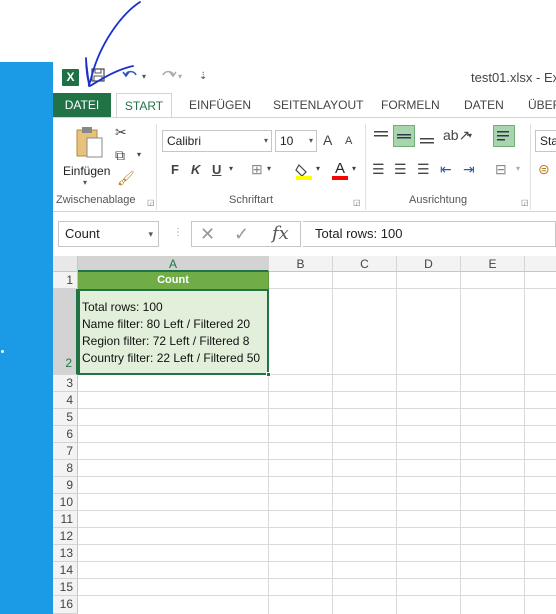  I want to click on font-name-select: Calibri ▾, so click(217, 141).